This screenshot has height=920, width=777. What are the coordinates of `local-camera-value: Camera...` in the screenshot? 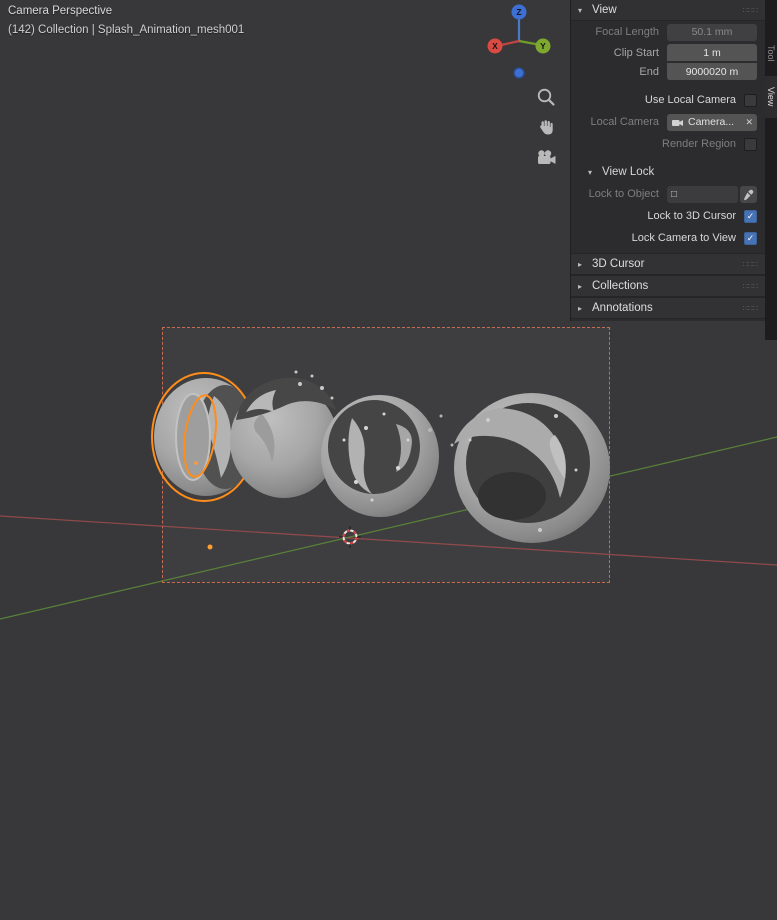 It's located at (711, 122).